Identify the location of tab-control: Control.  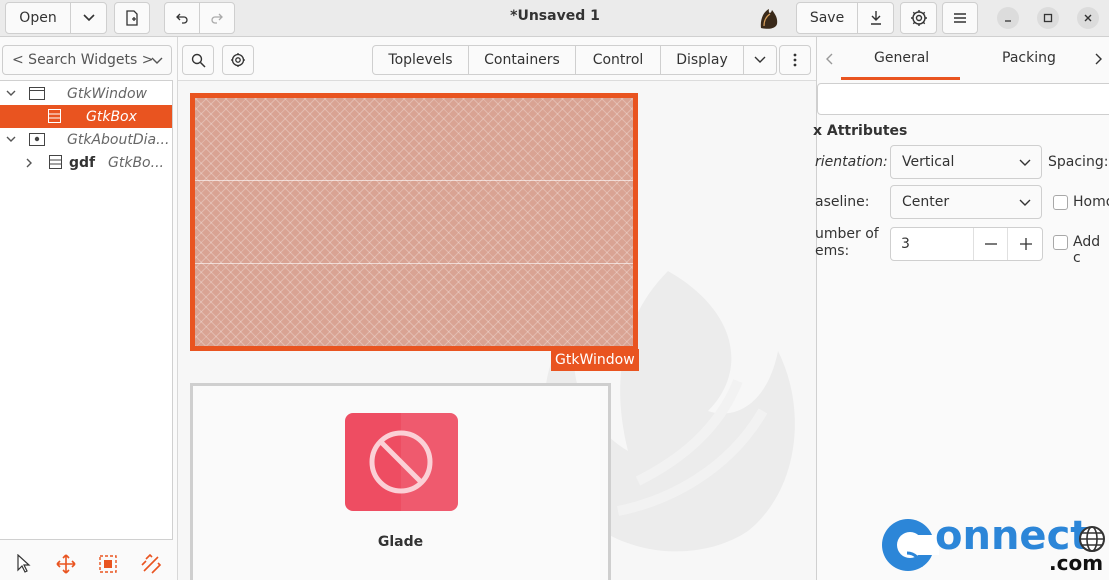
(618, 60).